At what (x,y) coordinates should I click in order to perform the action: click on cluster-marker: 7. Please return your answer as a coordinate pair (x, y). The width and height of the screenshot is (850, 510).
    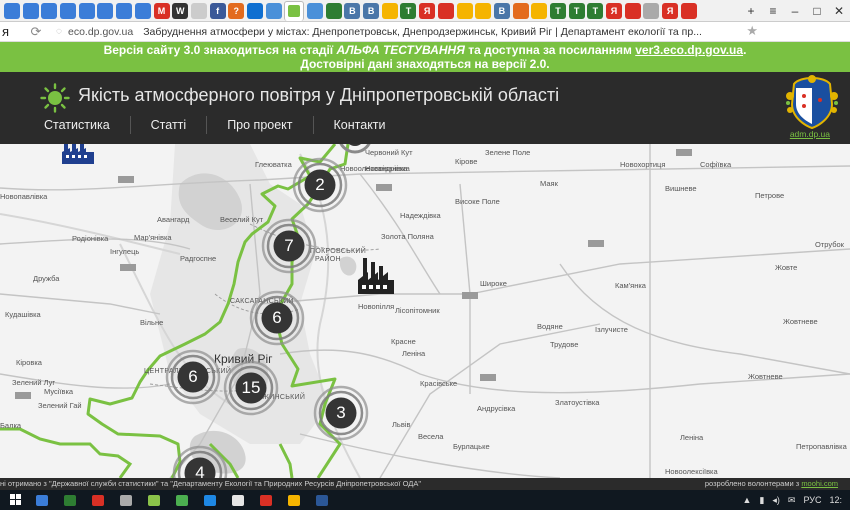
    Looking at the image, I should click on (289, 246).